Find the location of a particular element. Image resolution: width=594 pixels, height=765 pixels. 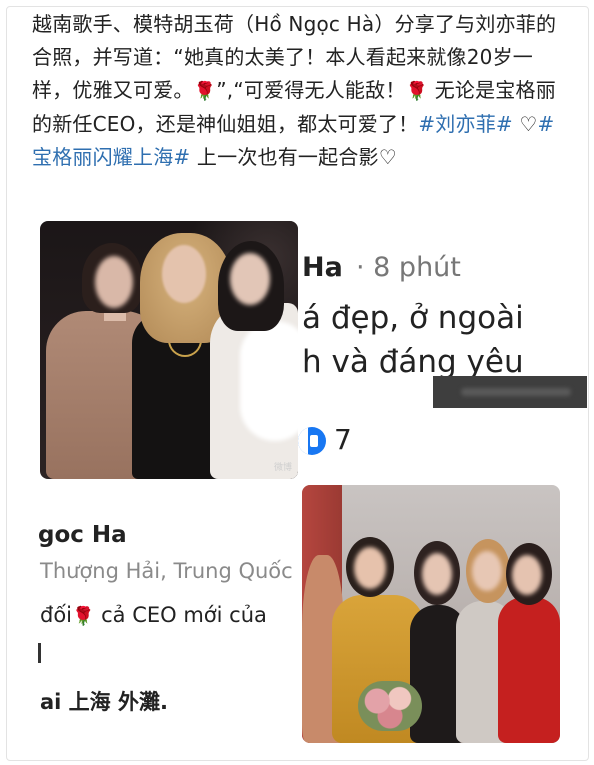

photo-watermark: 微博 is located at coordinates (282, 468).